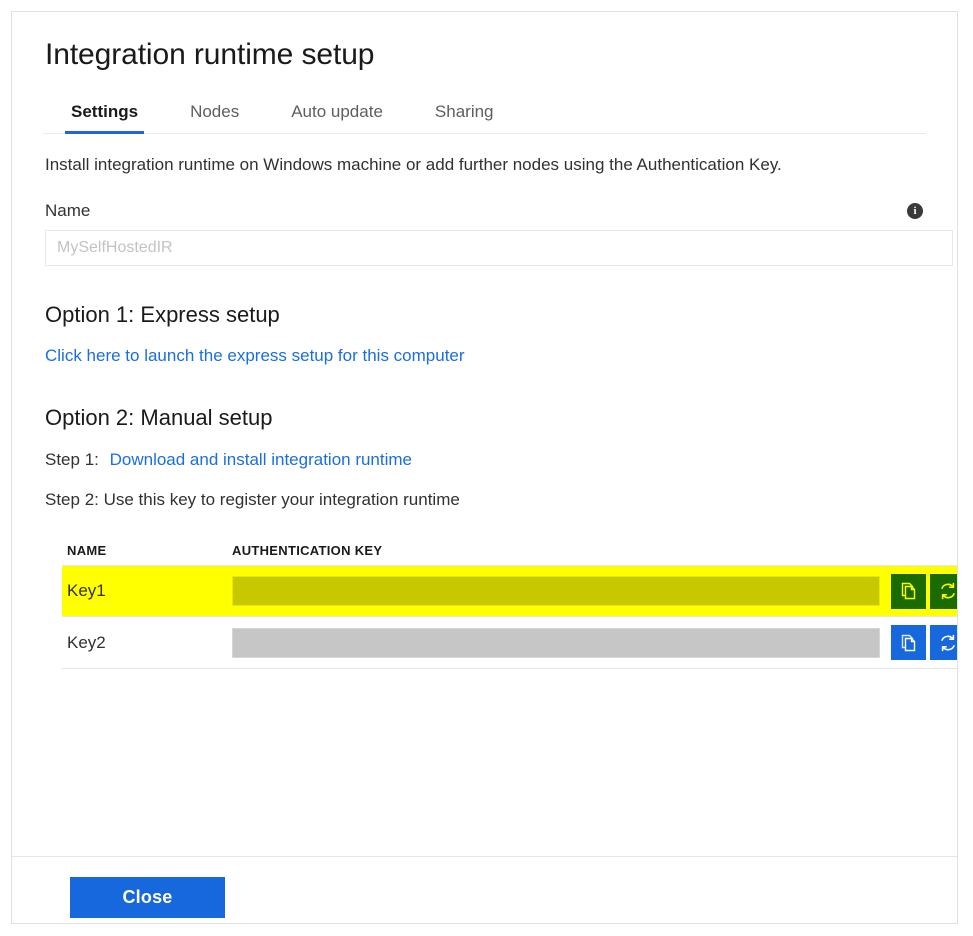  Describe the element at coordinates (915, 211) in the screenshot. I see `info-icon: i` at that location.